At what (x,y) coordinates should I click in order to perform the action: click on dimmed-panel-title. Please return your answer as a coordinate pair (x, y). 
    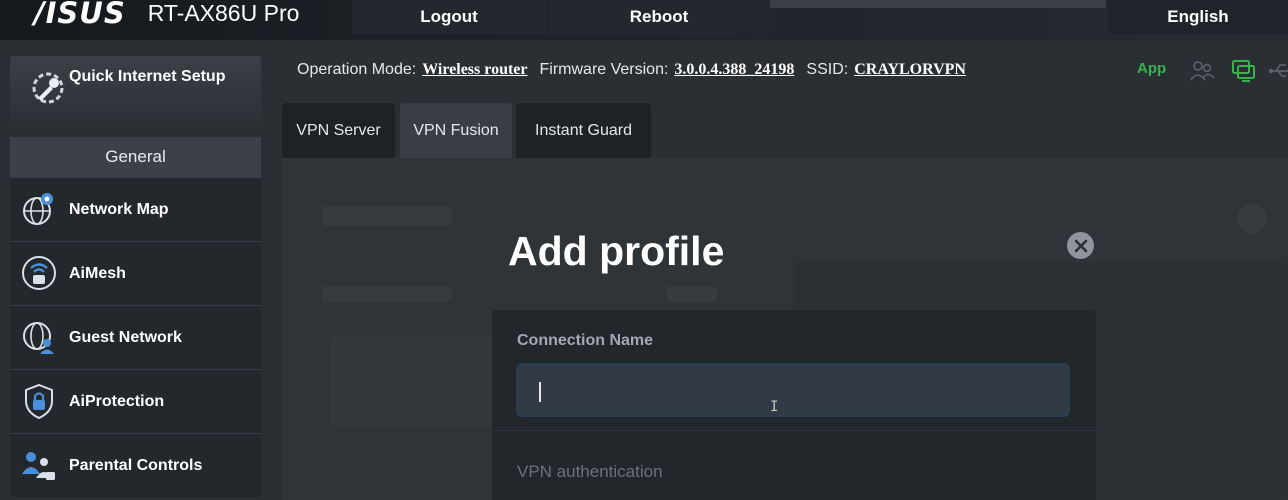
    Looking at the image, I should click on (387, 216).